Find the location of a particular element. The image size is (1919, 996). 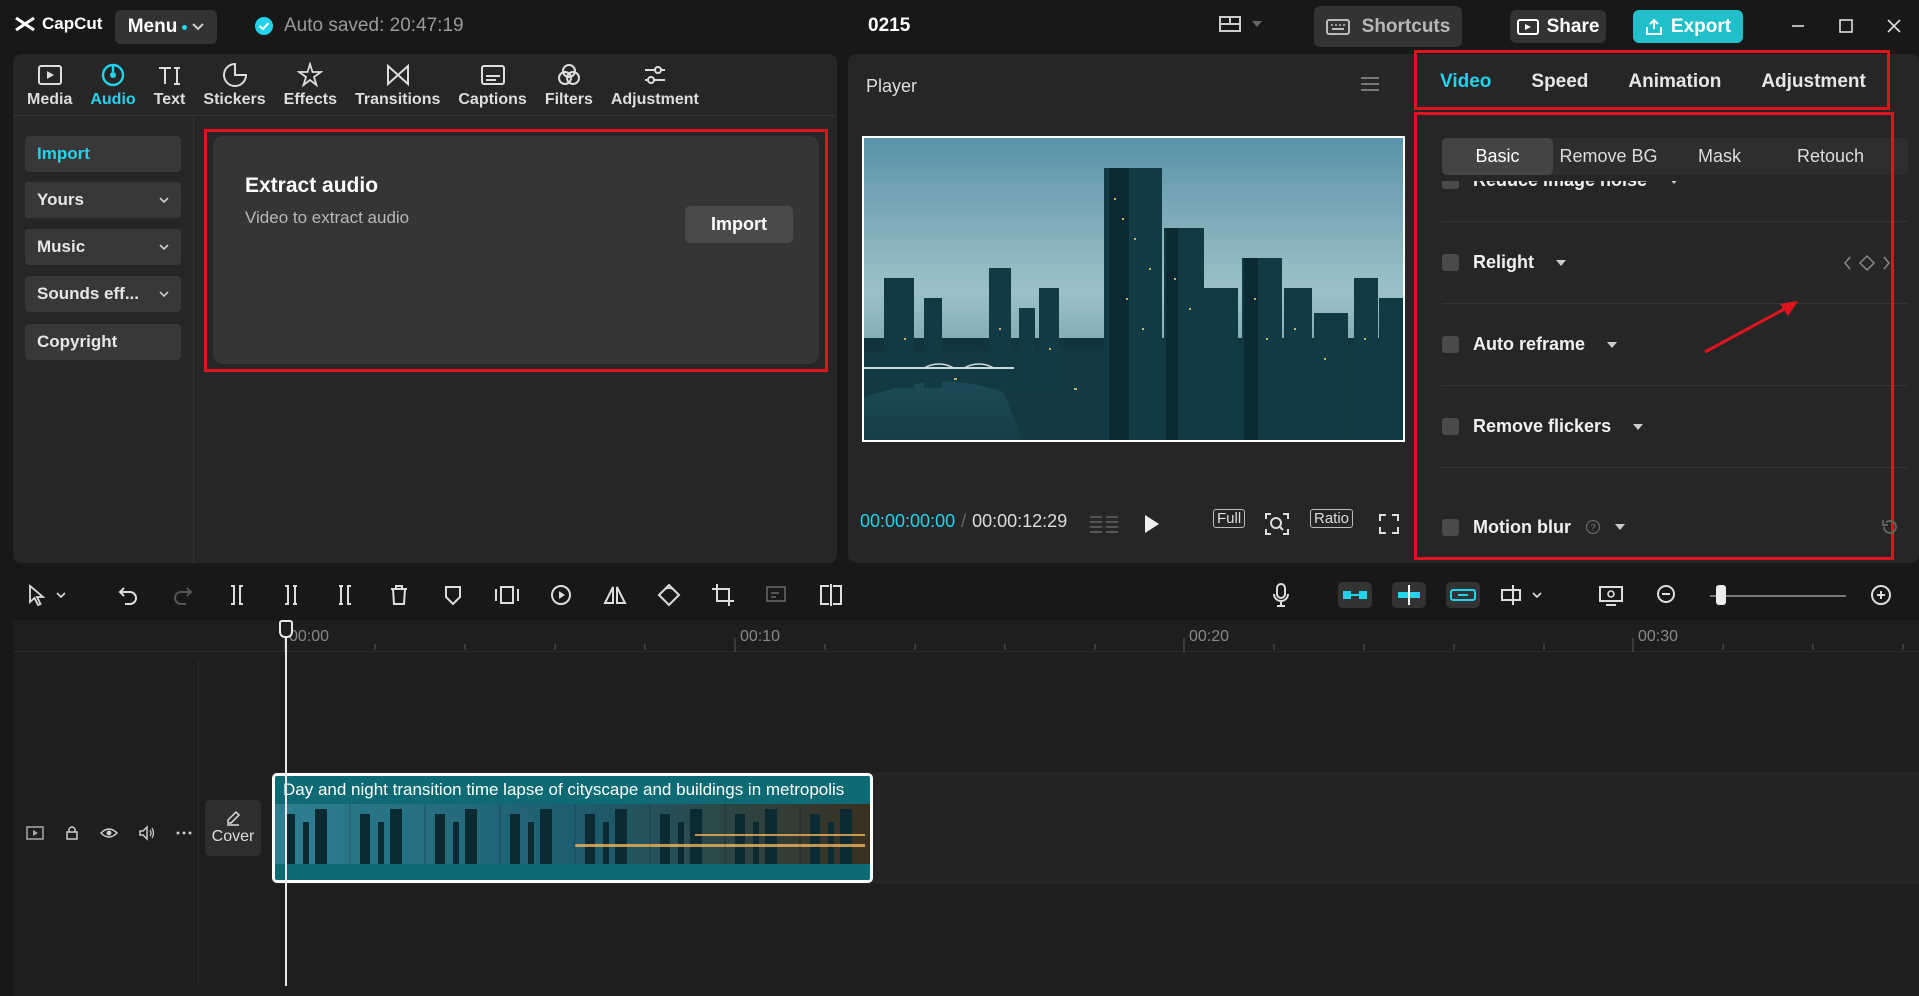

record-audio-button is located at coordinates (1281, 595).